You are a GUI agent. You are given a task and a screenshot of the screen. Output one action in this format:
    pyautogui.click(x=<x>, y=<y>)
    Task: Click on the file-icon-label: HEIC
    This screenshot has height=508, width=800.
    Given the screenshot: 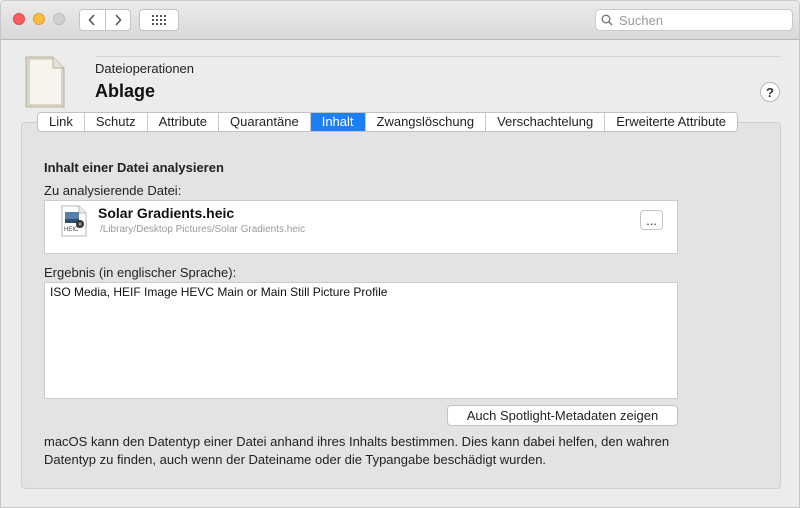 What is the action you would take?
    pyautogui.click(x=71, y=230)
    